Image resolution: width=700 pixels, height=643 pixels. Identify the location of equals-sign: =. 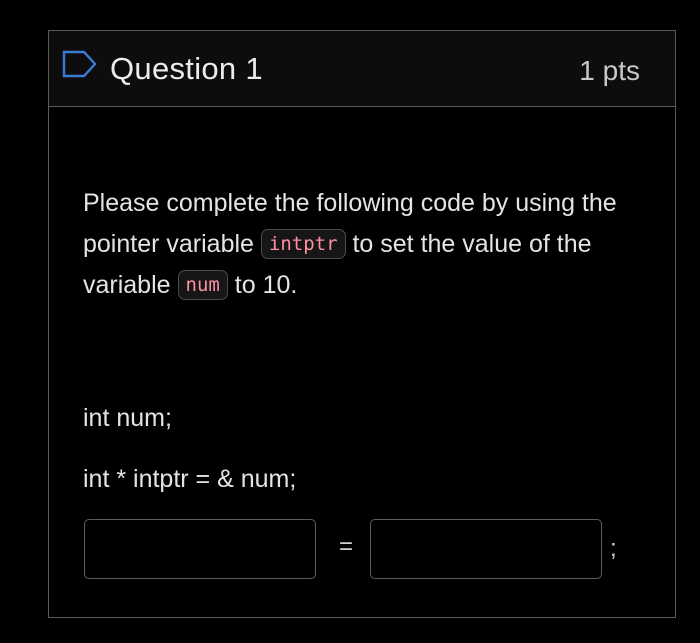
(346, 546).